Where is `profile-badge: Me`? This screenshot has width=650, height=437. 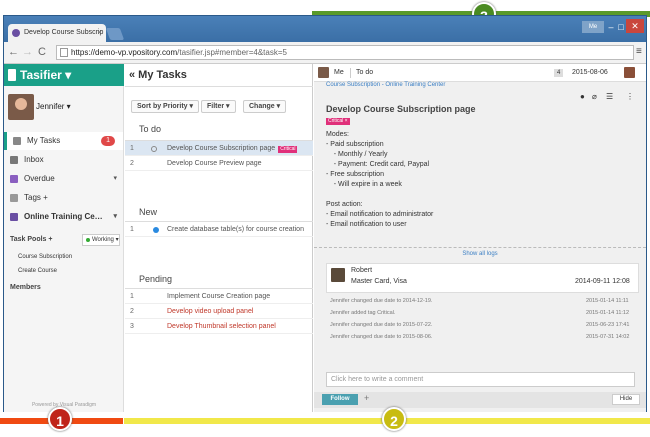
profile-badge: Me is located at coordinates (593, 27).